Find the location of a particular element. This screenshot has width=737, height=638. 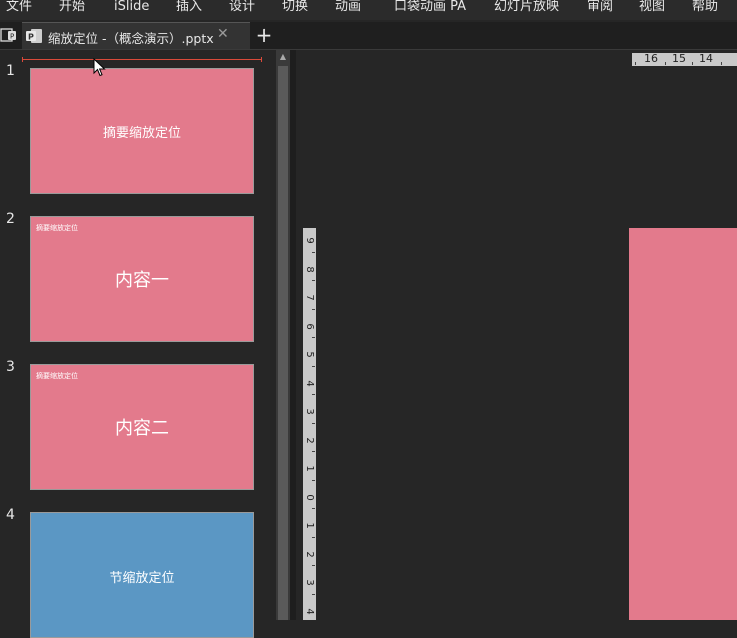

slide-number: 3 is located at coordinates (10, 367).